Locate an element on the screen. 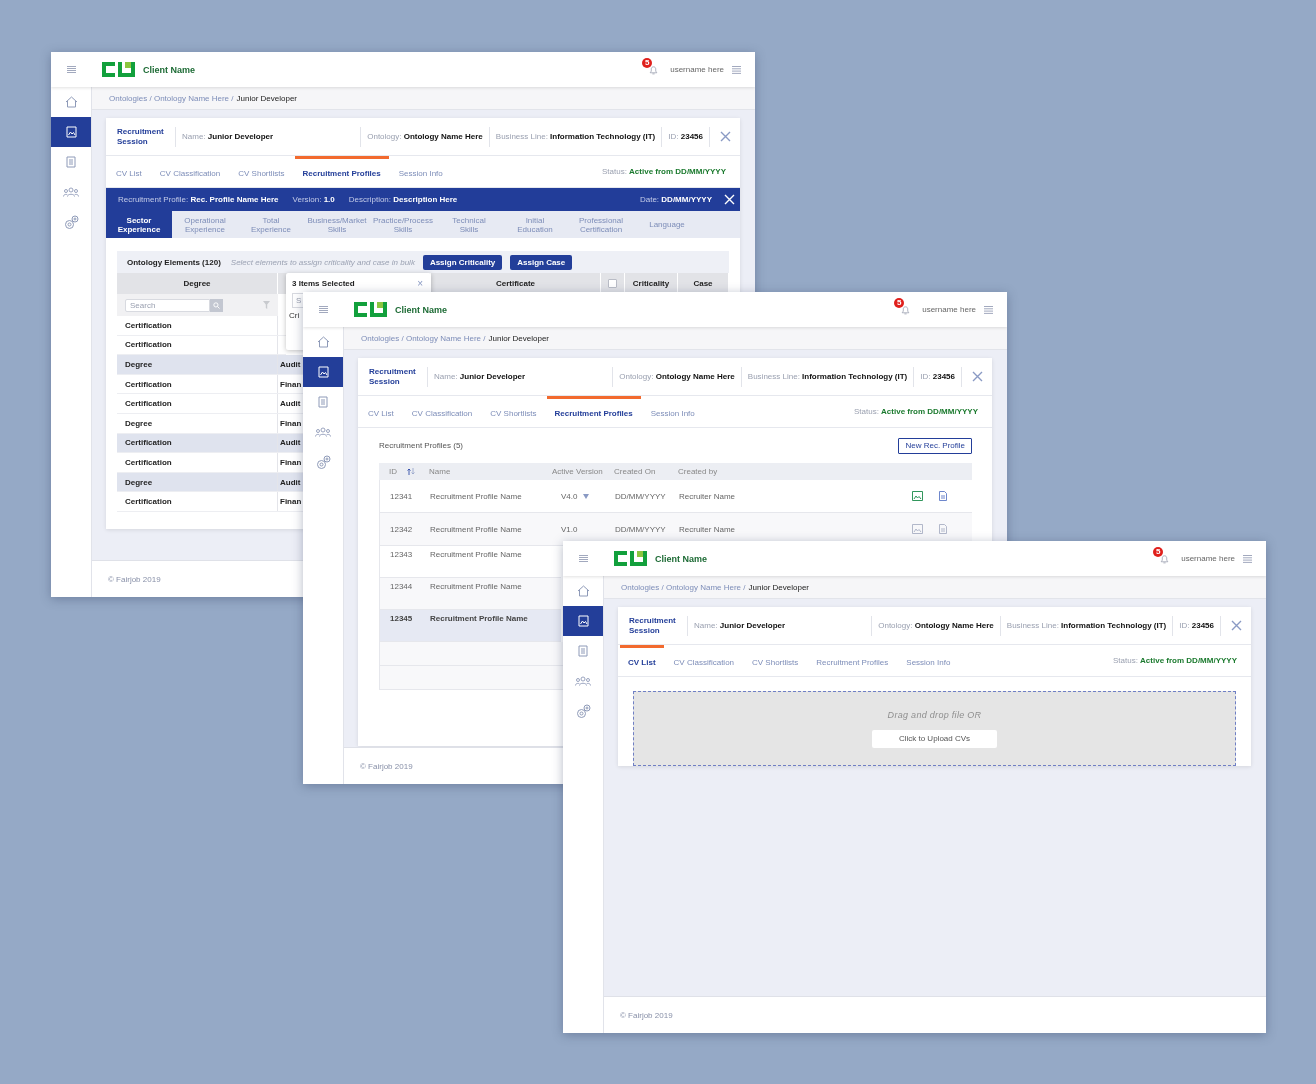 This screenshot has height=1084, width=1316. filter-icon is located at coordinates (266, 305).